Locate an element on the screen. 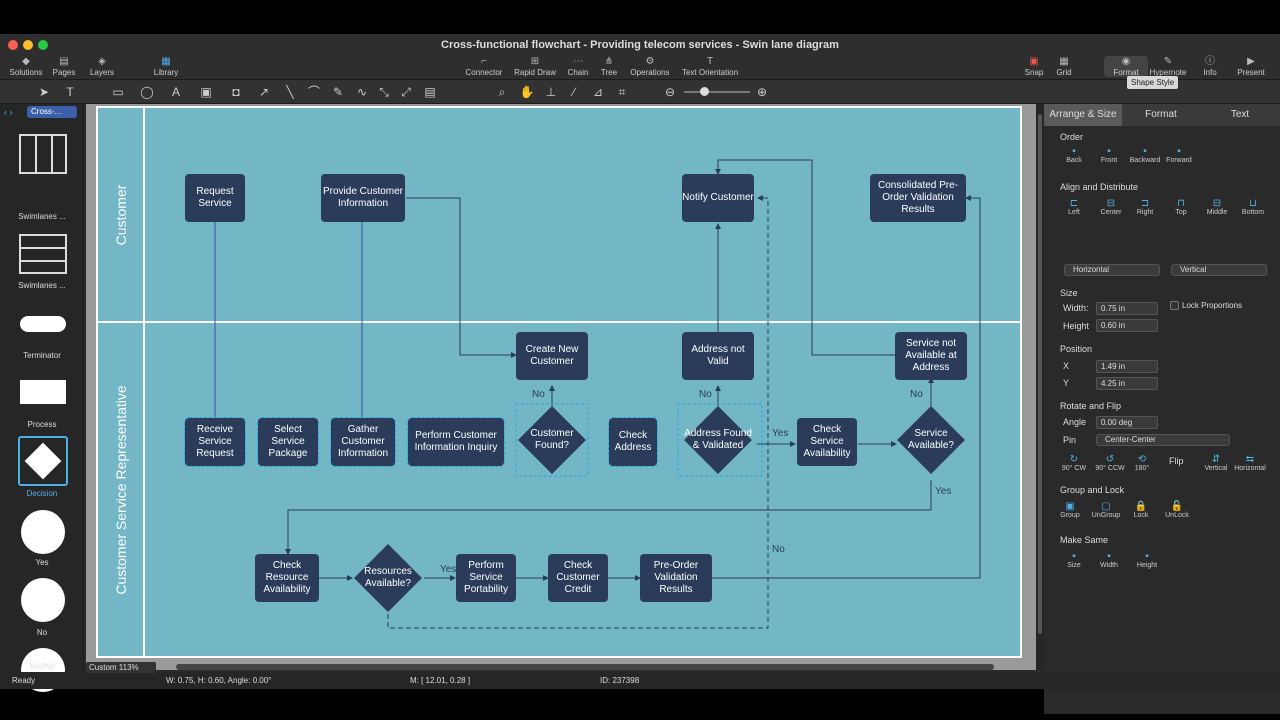  operations-button: ⚙ Operations is located at coordinates (650, 66).